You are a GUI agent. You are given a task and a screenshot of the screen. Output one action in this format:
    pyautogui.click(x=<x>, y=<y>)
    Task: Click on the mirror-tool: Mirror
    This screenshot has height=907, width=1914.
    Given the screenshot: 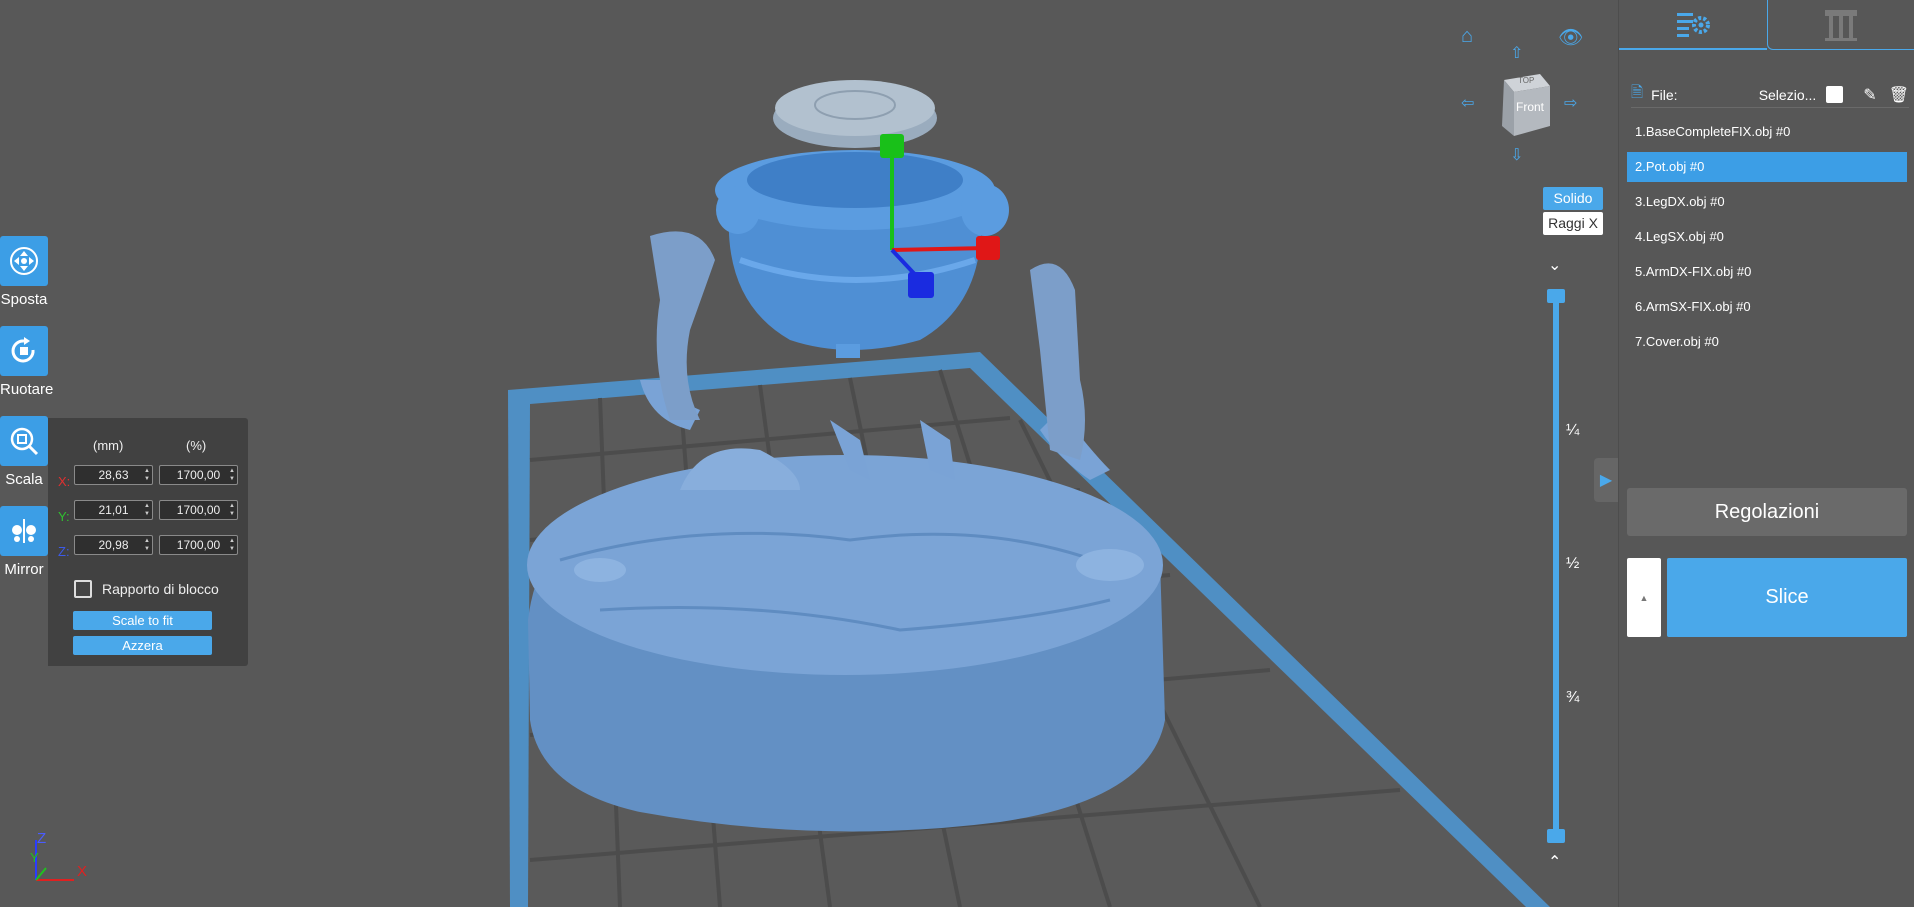 What is the action you would take?
    pyautogui.click(x=24, y=542)
    